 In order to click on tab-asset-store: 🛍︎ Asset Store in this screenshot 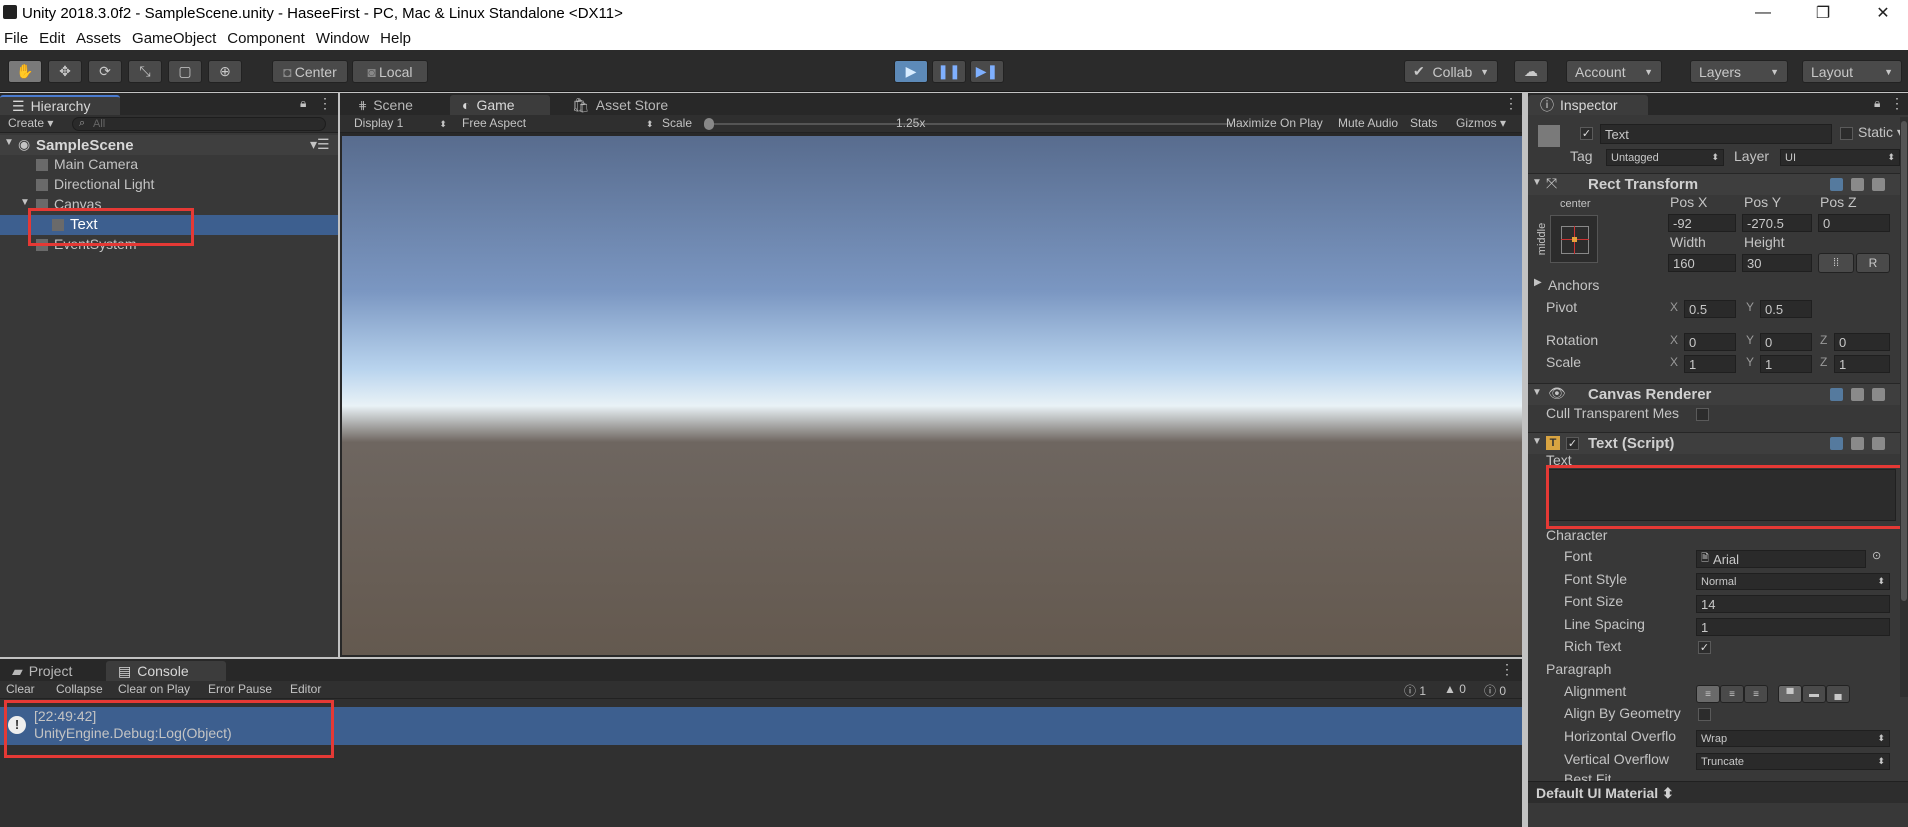, I will do `click(625, 105)`.